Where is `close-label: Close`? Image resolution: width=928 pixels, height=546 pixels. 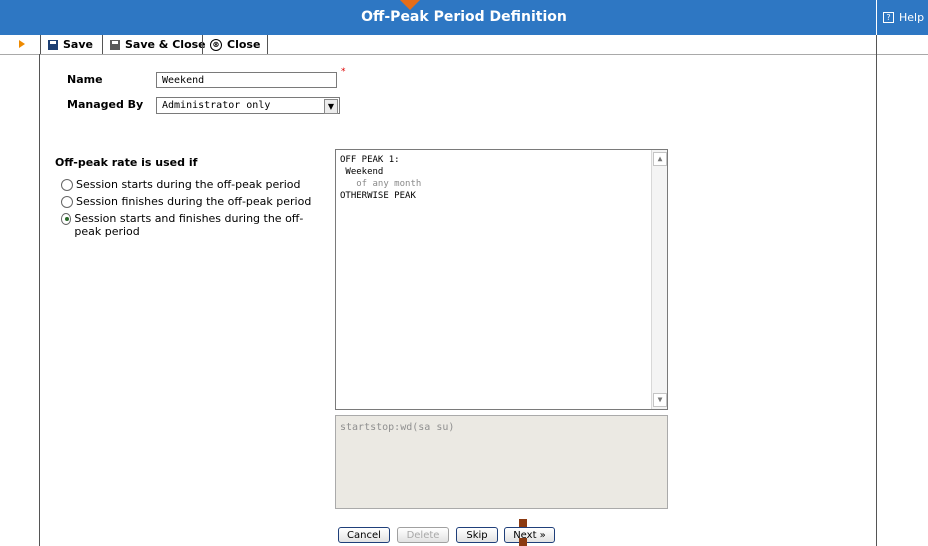 close-label: Close is located at coordinates (244, 44).